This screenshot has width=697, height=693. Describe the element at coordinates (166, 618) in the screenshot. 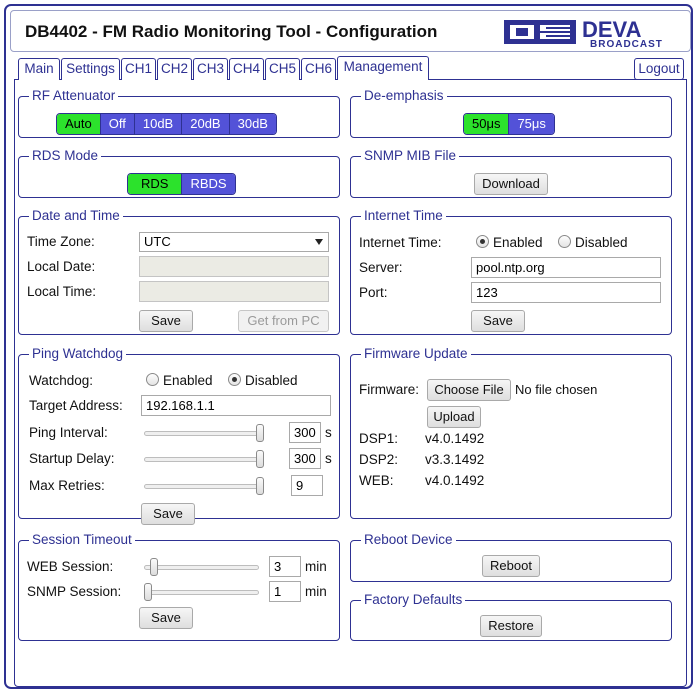

I see `session-timeout-save-button: Save` at that location.